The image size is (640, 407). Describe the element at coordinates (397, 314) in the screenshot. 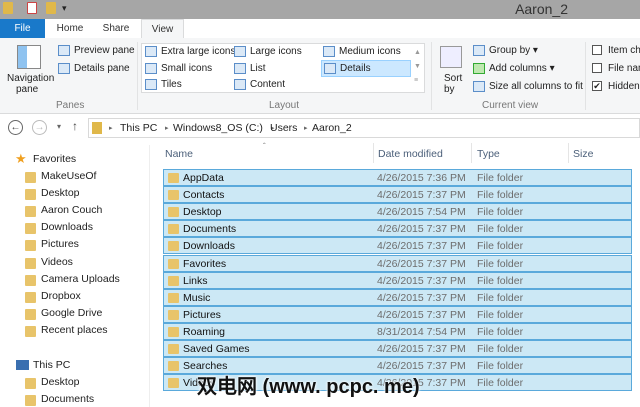

I see `file-row: Pictures 4/26/2015 7:37 PM File folder` at that location.